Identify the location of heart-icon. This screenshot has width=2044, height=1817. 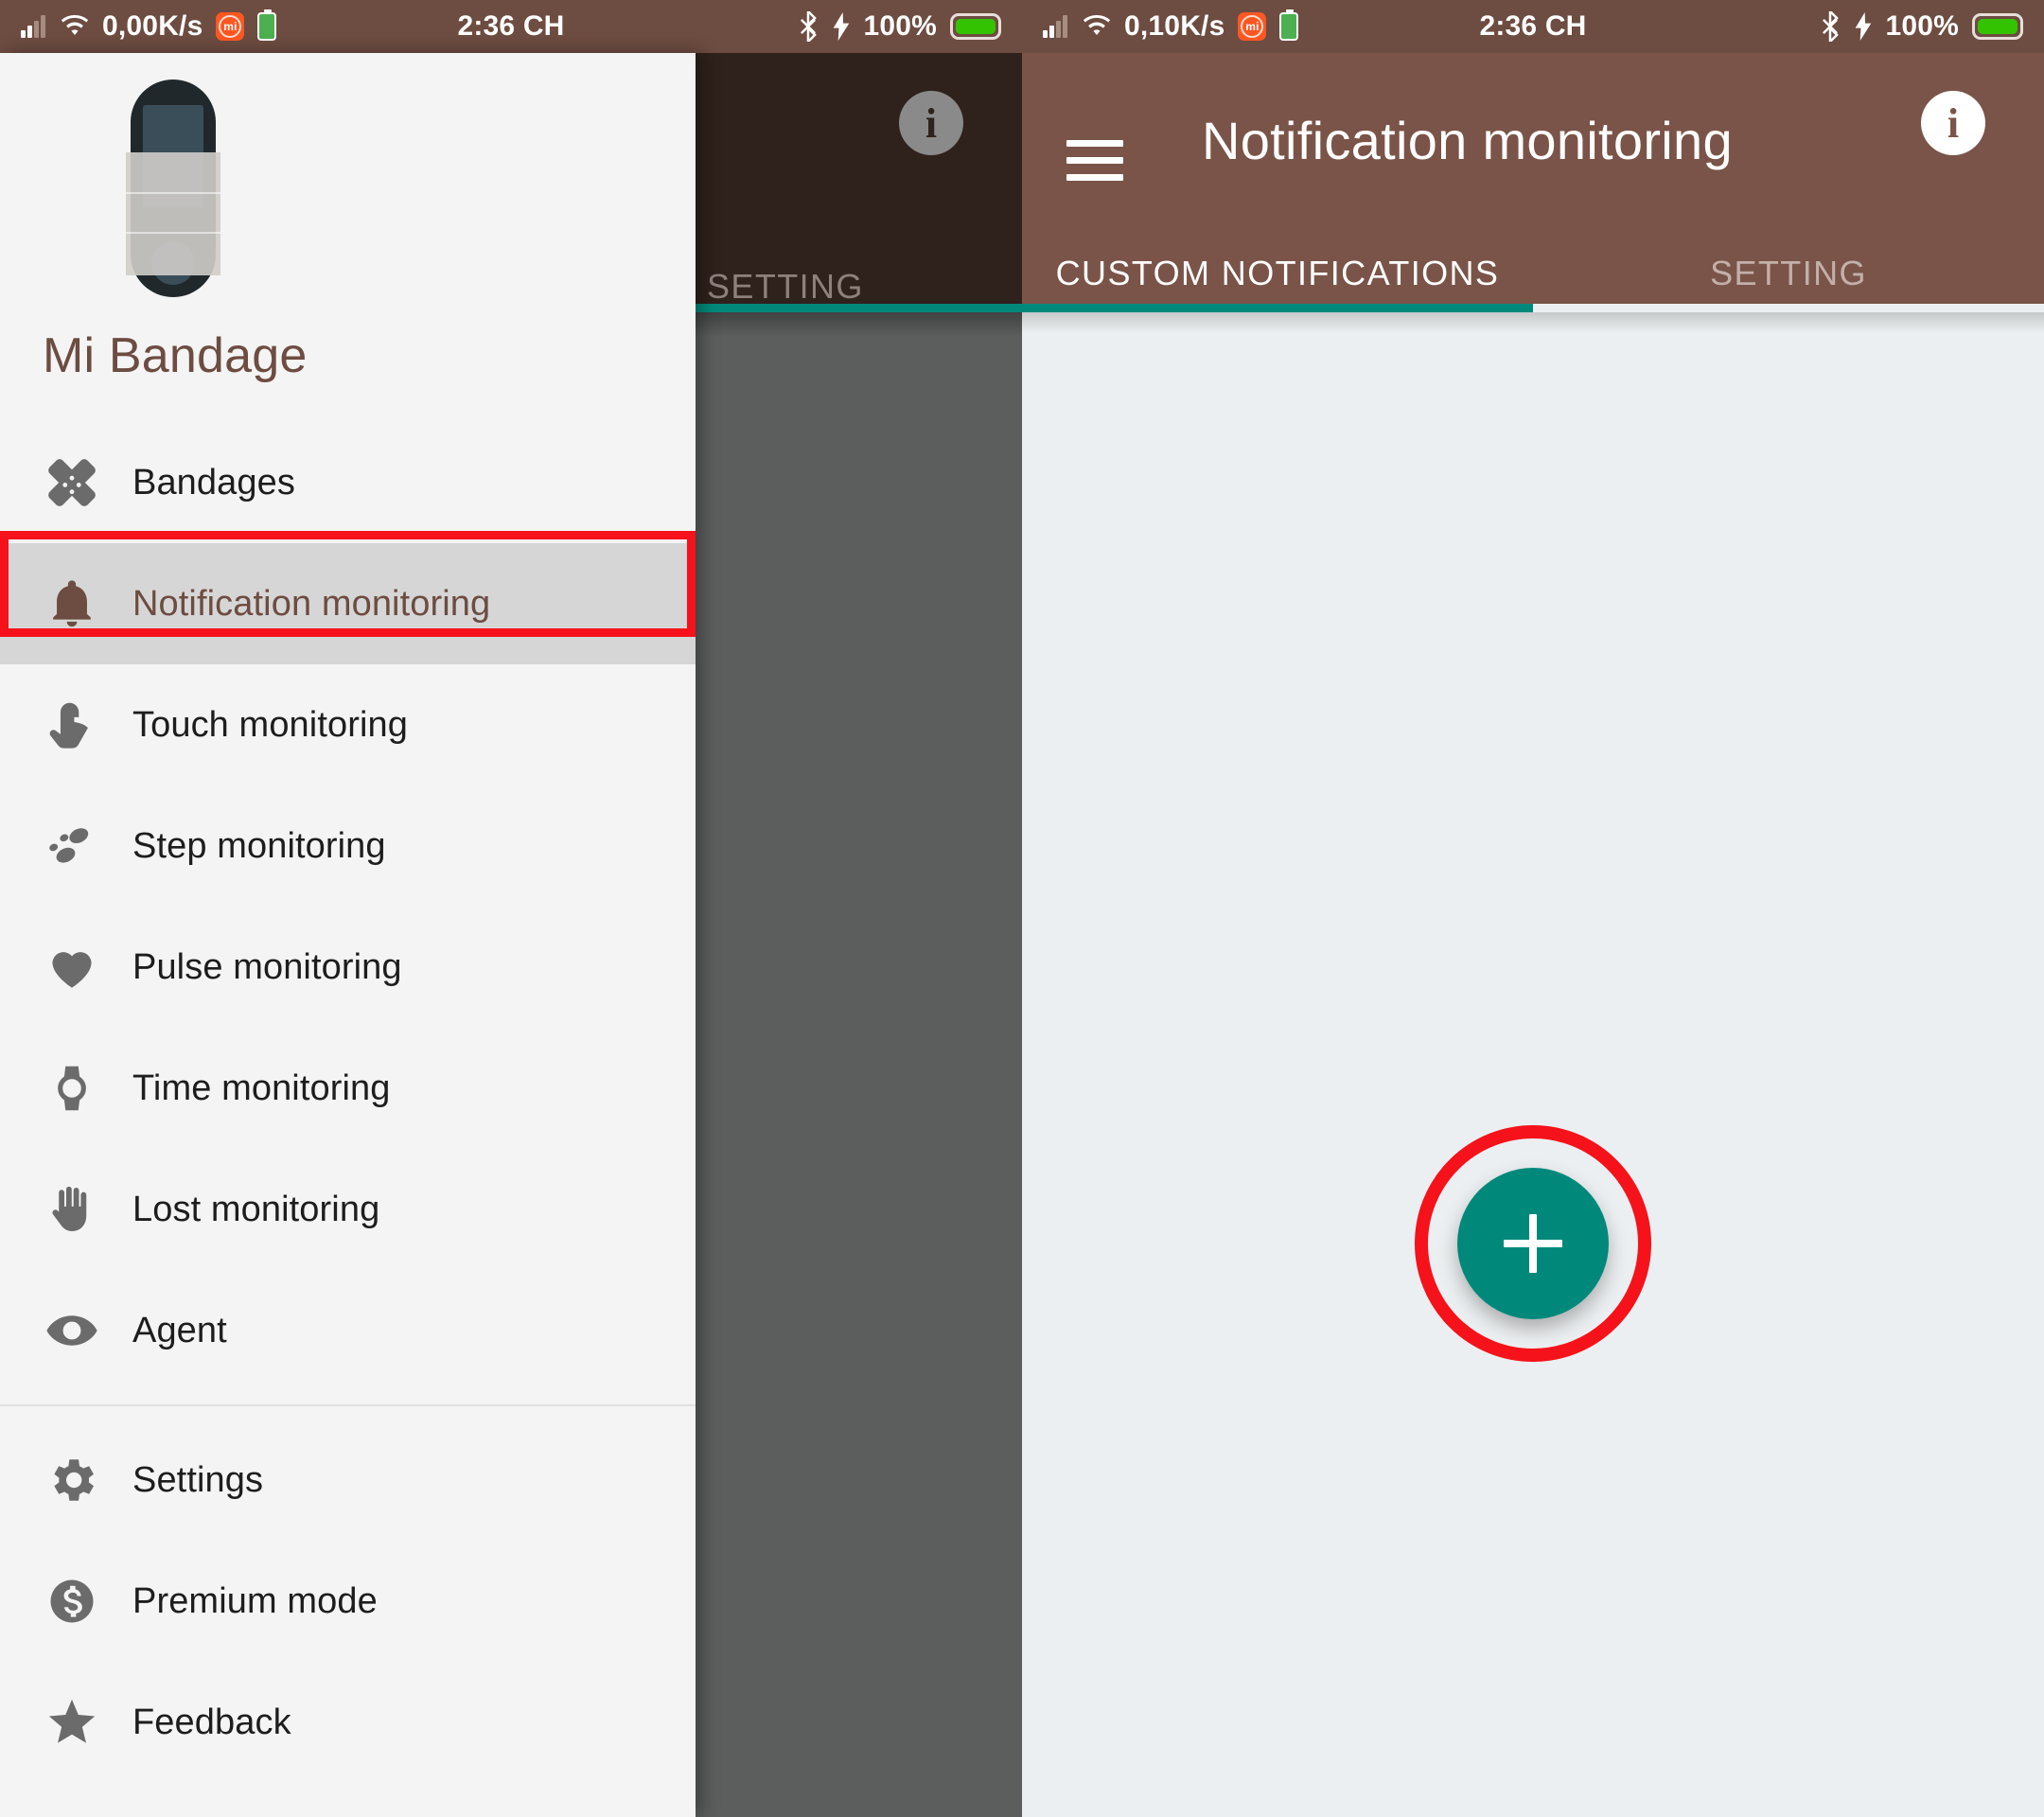
(71, 967).